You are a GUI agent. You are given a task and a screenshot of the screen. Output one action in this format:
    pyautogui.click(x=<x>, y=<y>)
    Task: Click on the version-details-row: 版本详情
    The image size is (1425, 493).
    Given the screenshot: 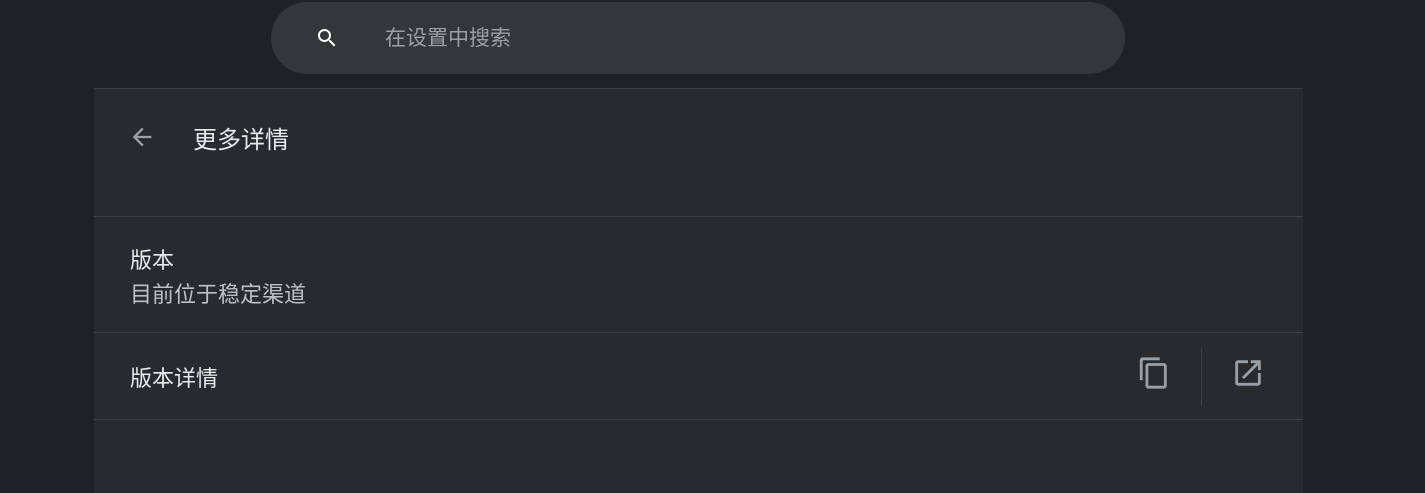 What is the action you would take?
    pyautogui.click(x=698, y=376)
    